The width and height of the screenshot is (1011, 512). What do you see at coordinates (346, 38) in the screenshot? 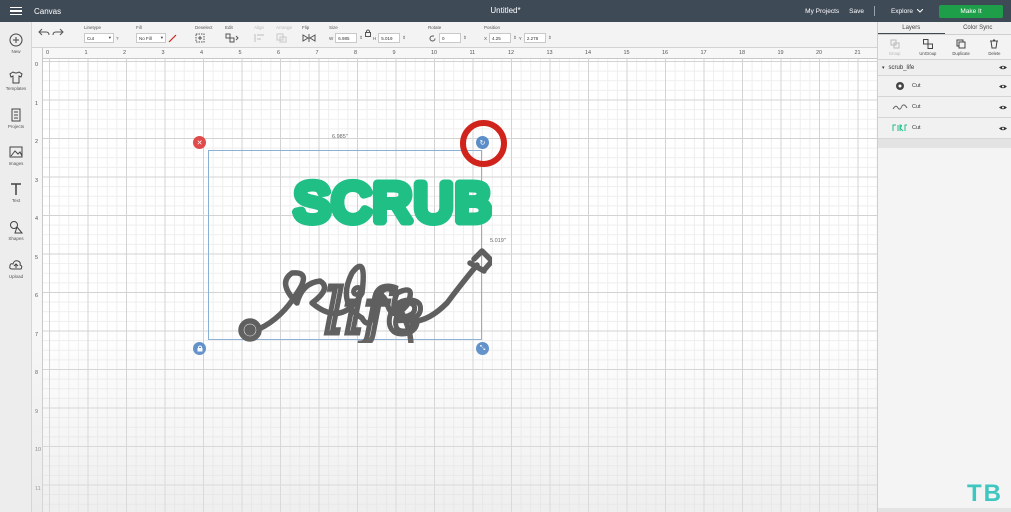
I see `width-input: 6.985` at bounding box center [346, 38].